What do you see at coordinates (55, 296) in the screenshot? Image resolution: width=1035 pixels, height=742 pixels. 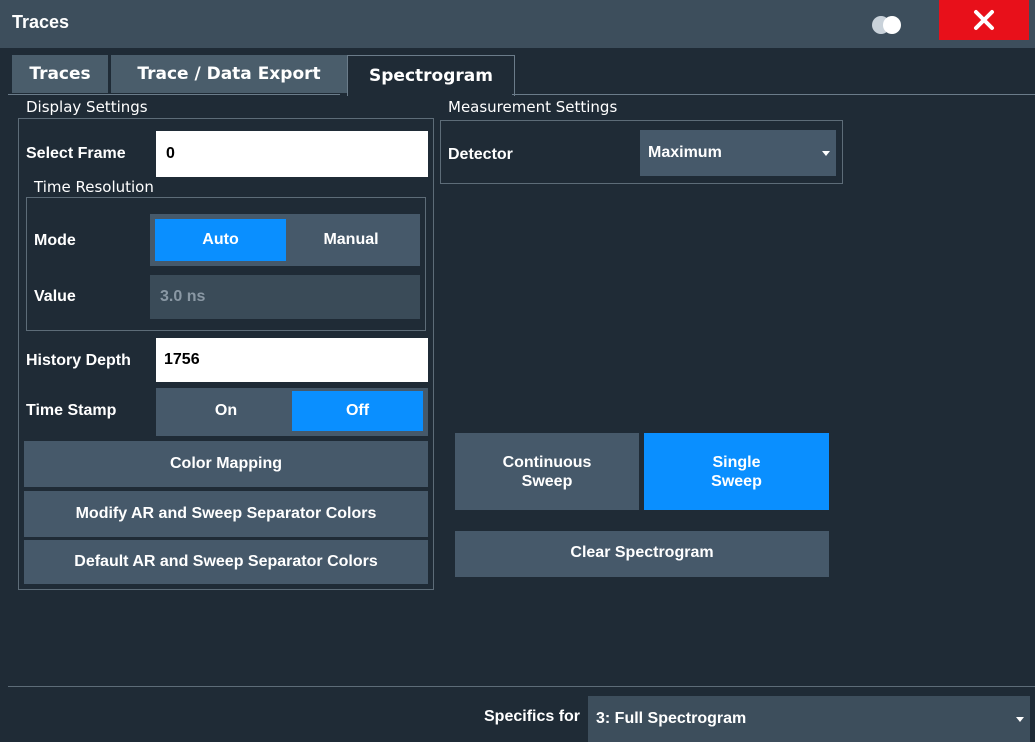 I see `value-label: Value` at bounding box center [55, 296].